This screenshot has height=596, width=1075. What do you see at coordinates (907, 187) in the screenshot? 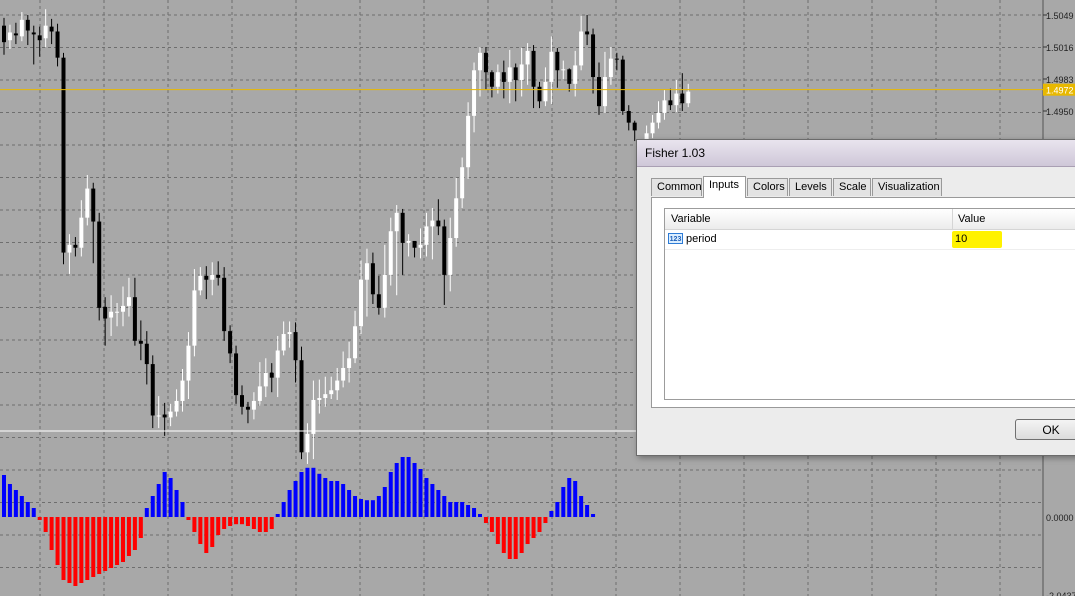
I see `tab-visualization: Visualization` at bounding box center [907, 187].